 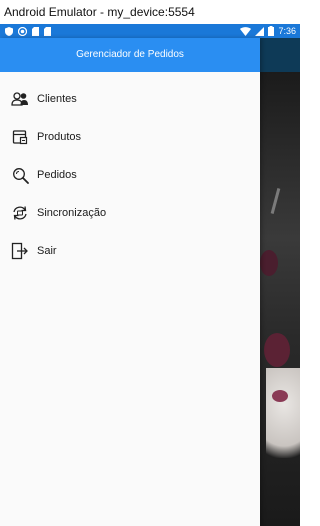 What do you see at coordinates (57, 99) in the screenshot?
I see `menu-item-label: Clientes` at bounding box center [57, 99].